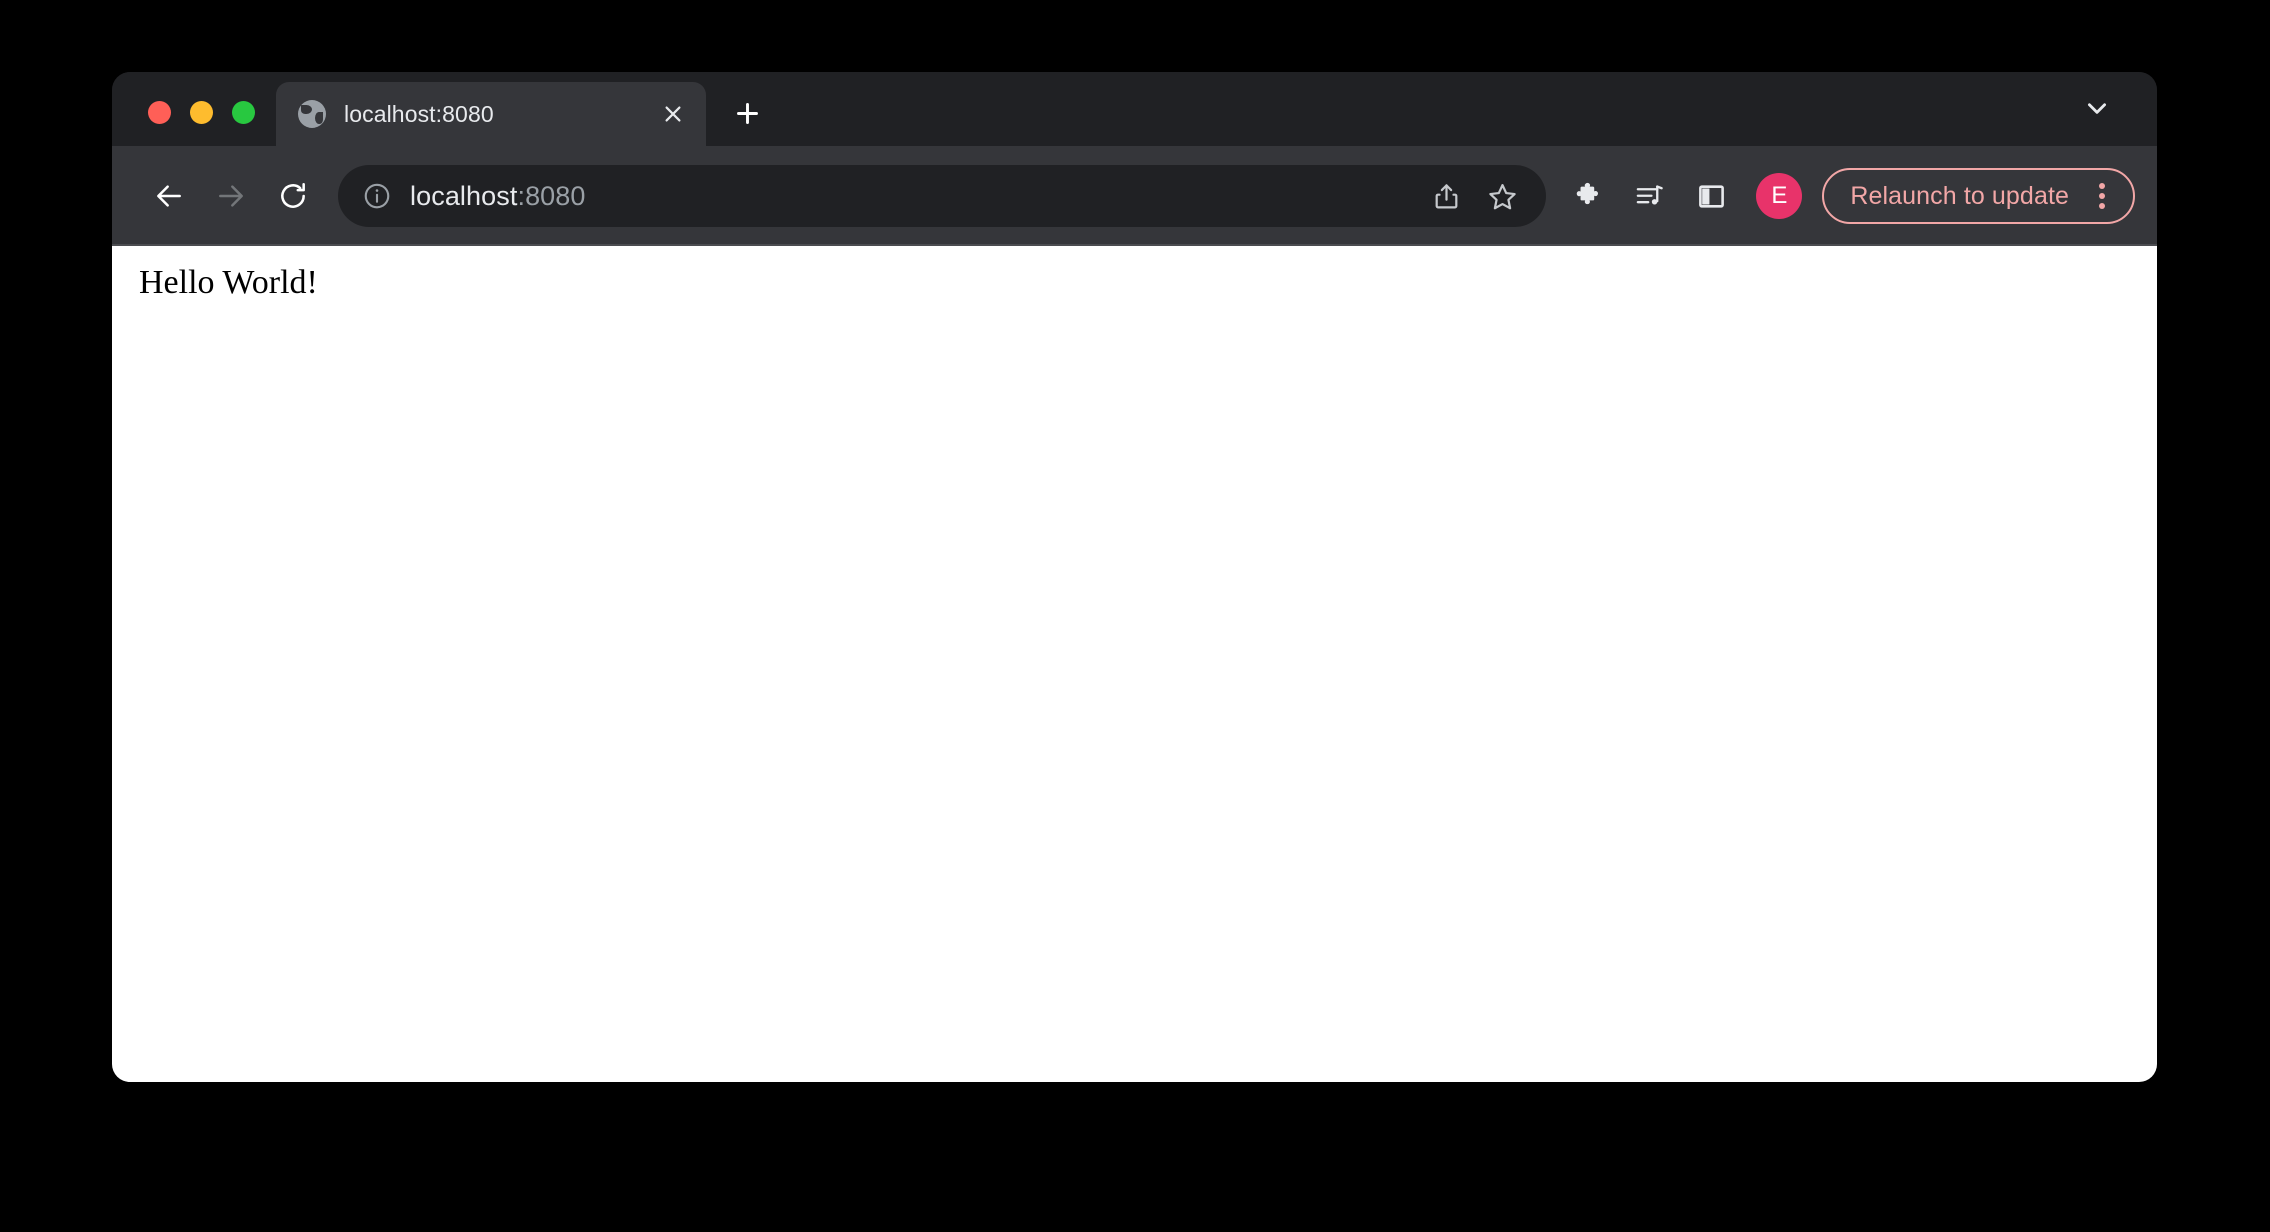 The width and height of the screenshot is (2270, 1232). I want to click on close-window-button, so click(159, 112).